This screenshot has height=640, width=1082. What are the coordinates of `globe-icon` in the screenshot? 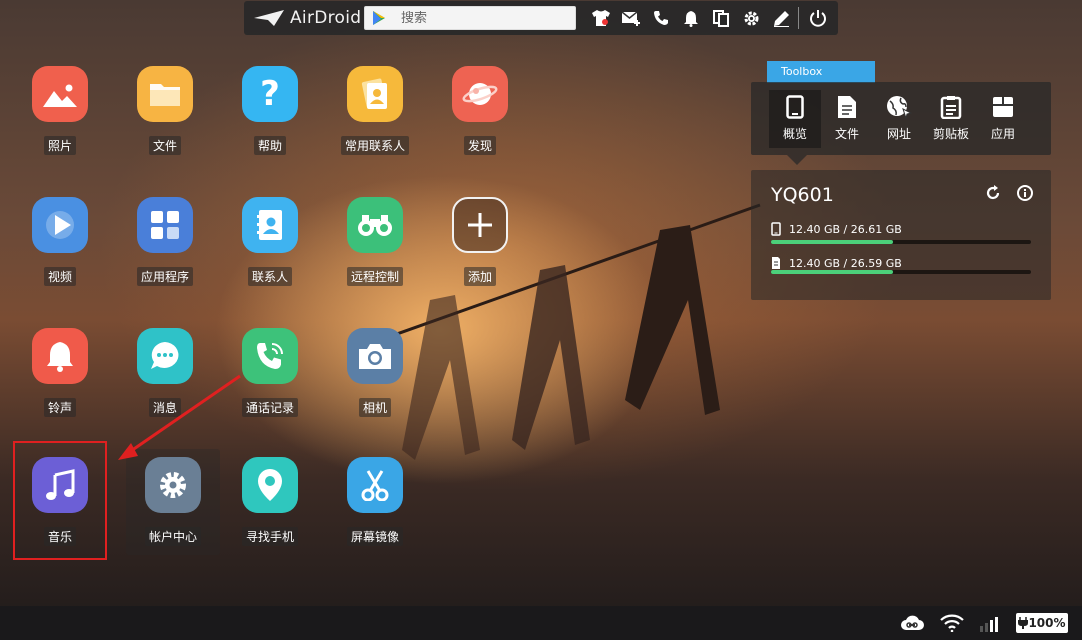 It's located at (899, 107).